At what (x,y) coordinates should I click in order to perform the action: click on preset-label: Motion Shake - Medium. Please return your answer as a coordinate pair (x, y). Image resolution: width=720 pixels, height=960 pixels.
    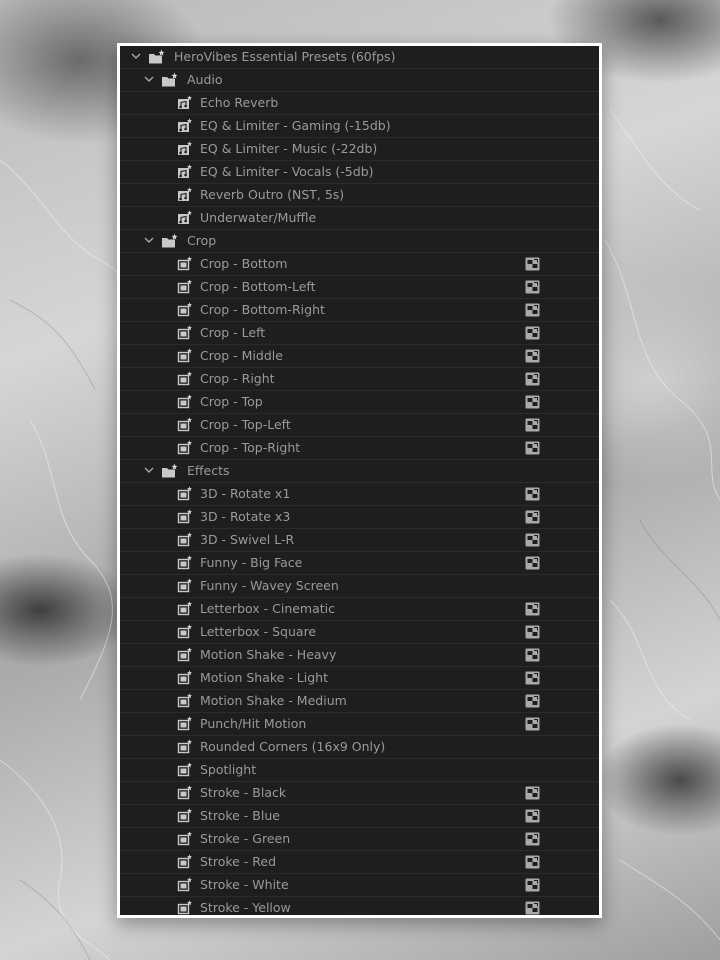
    Looking at the image, I should click on (273, 700).